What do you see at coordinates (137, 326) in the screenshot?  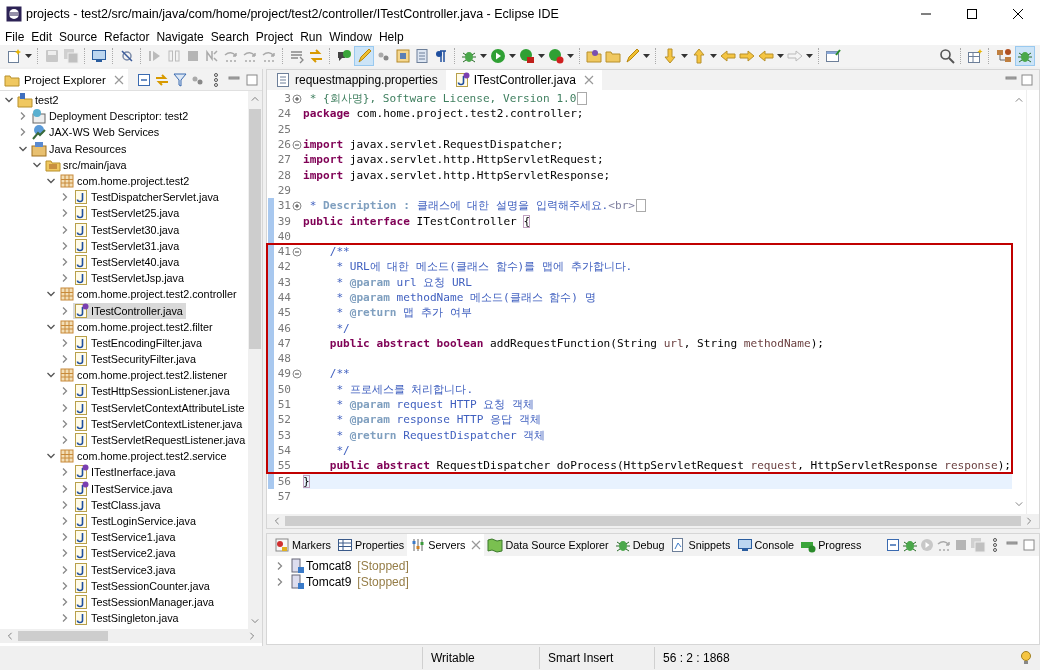 I see `tree-item: com.home.project.test2.filter` at bounding box center [137, 326].